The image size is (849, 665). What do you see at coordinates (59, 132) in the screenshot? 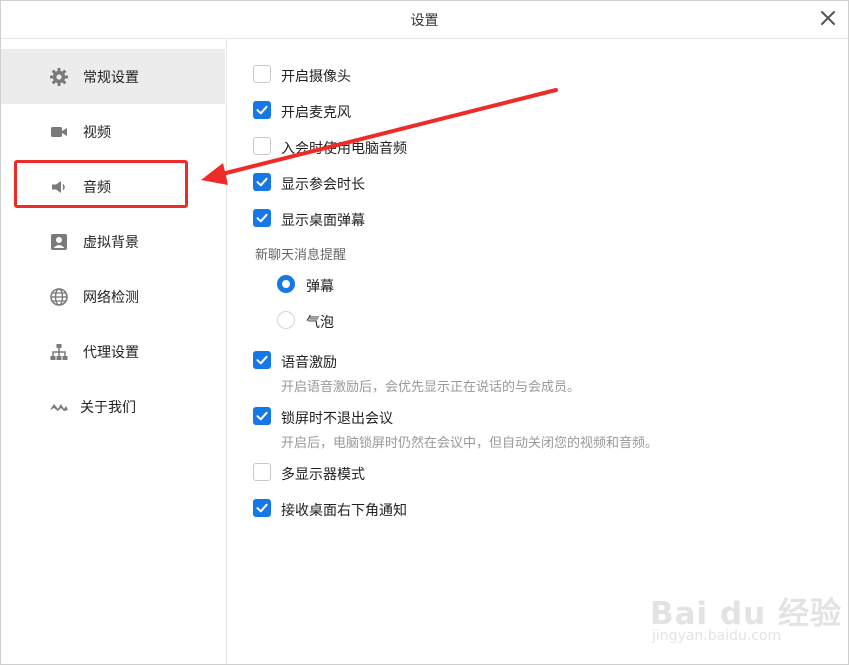
I see `video-camera-icon` at bounding box center [59, 132].